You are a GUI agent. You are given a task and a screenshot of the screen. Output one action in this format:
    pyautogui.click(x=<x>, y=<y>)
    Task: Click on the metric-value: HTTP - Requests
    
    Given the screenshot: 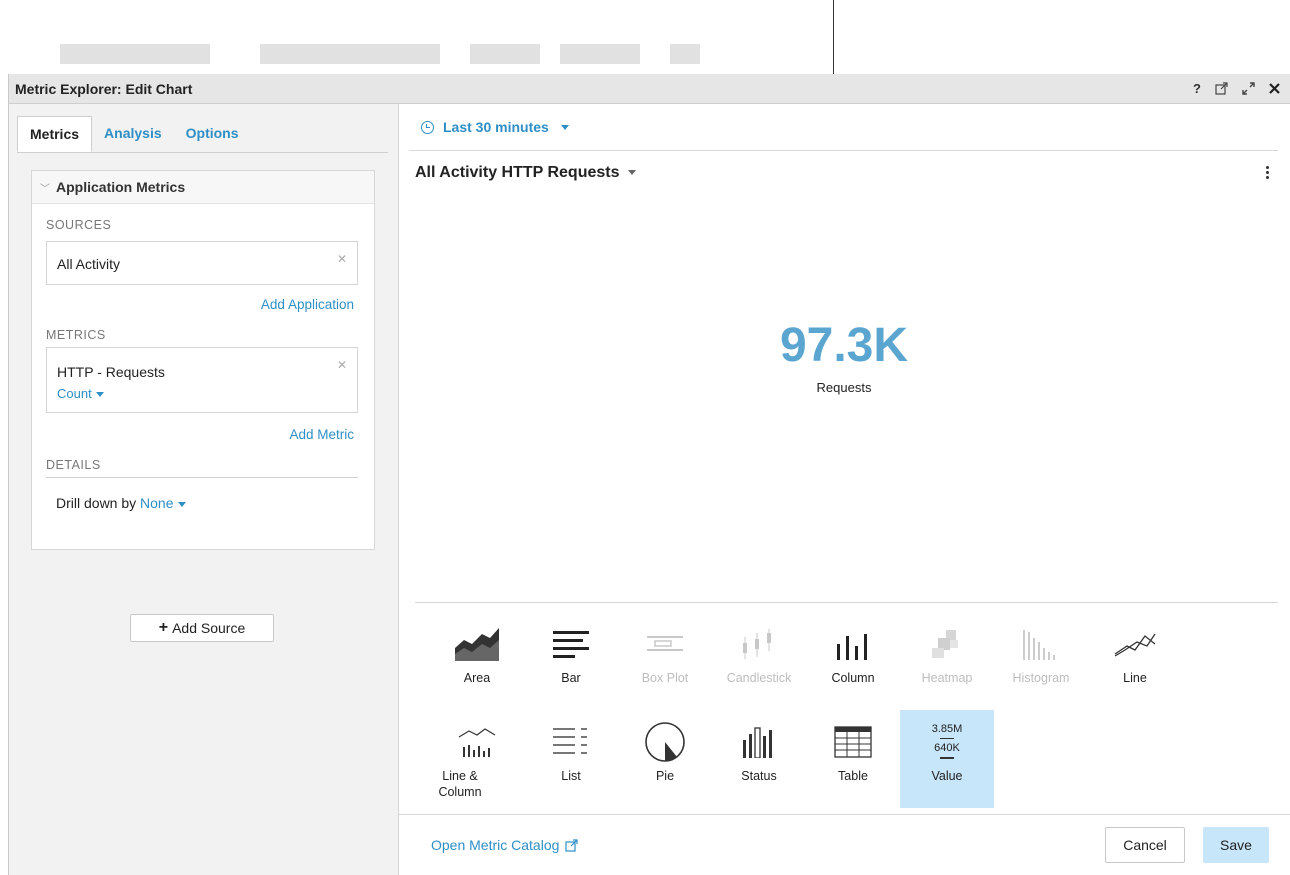 What is the action you would take?
    pyautogui.click(x=111, y=372)
    